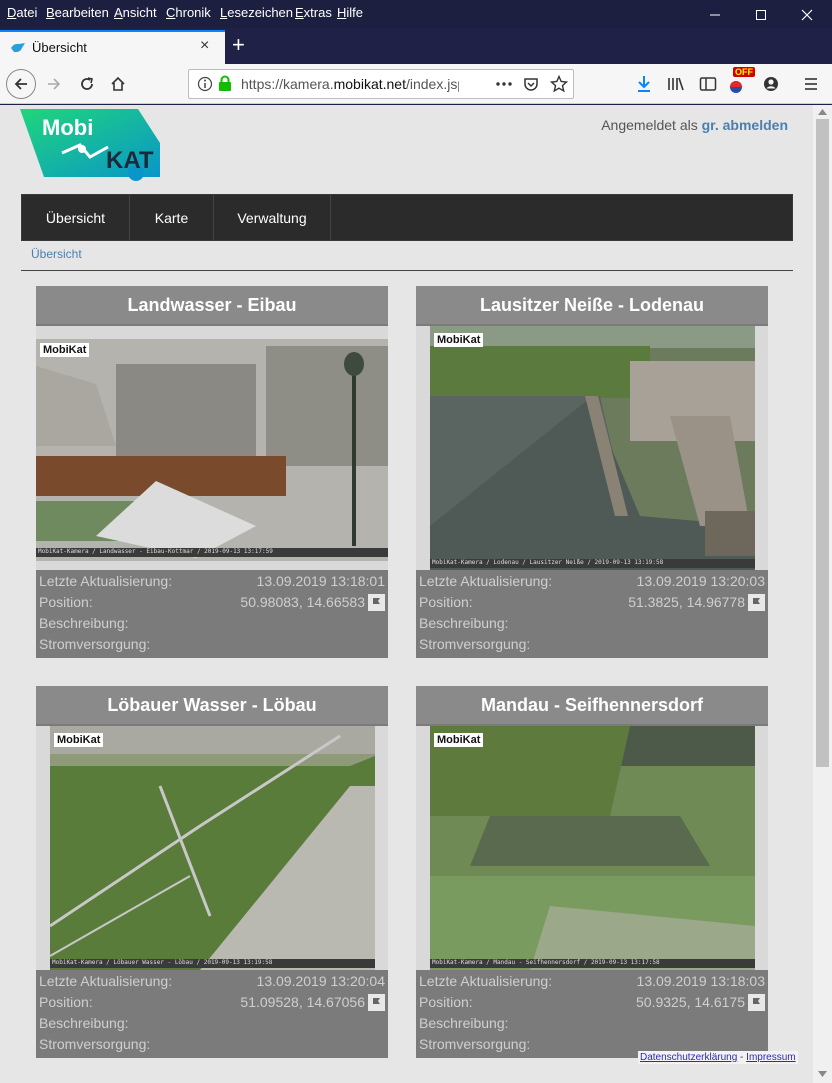  I want to click on home-icon, so click(118, 83).